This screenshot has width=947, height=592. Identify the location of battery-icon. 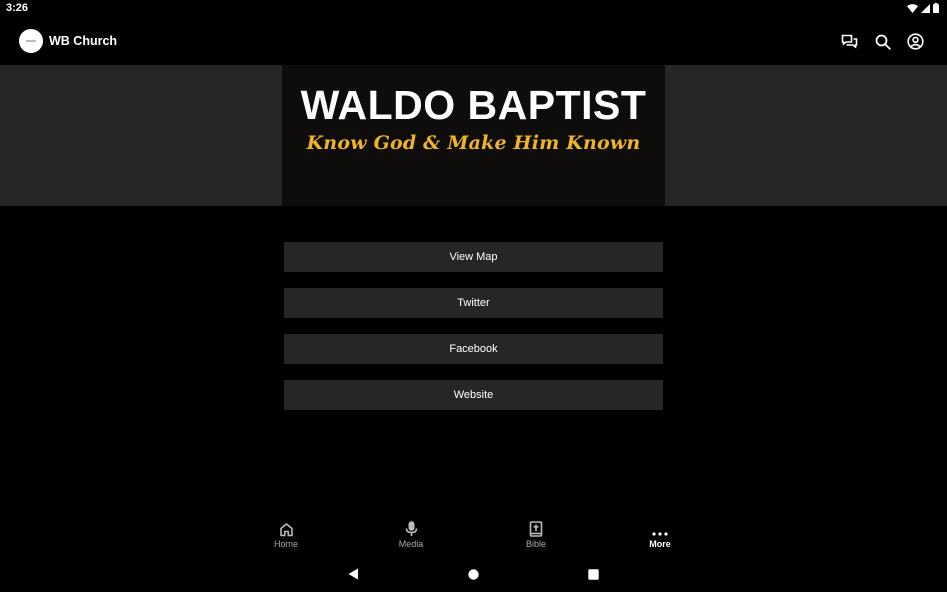
(936, 8).